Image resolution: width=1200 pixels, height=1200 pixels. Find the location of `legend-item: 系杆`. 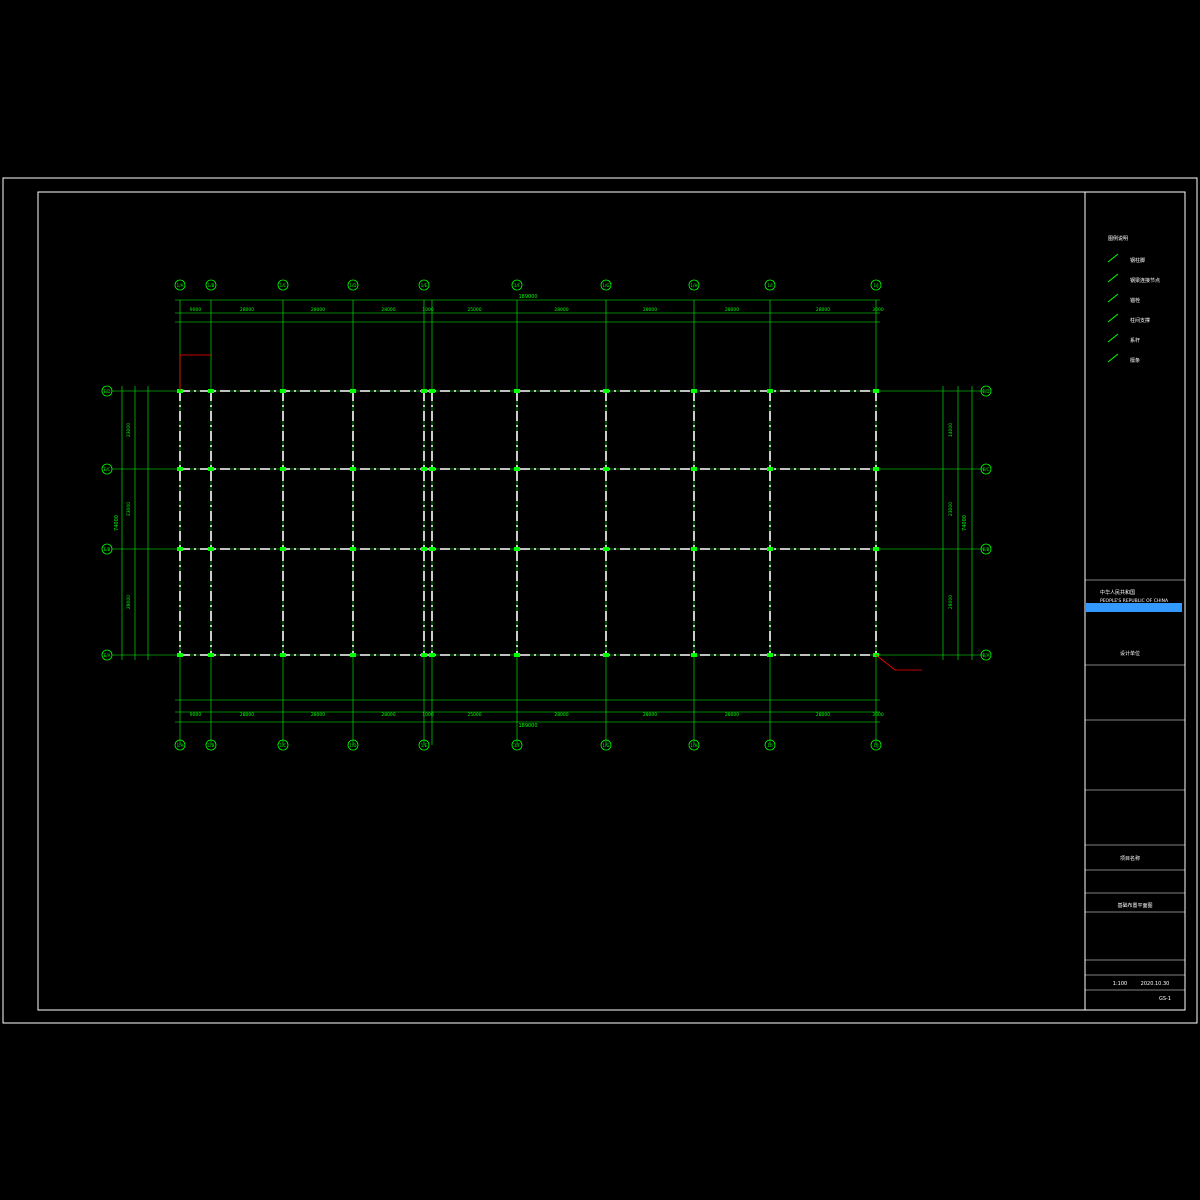

legend-item: 系杆 is located at coordinates (1135, 340).